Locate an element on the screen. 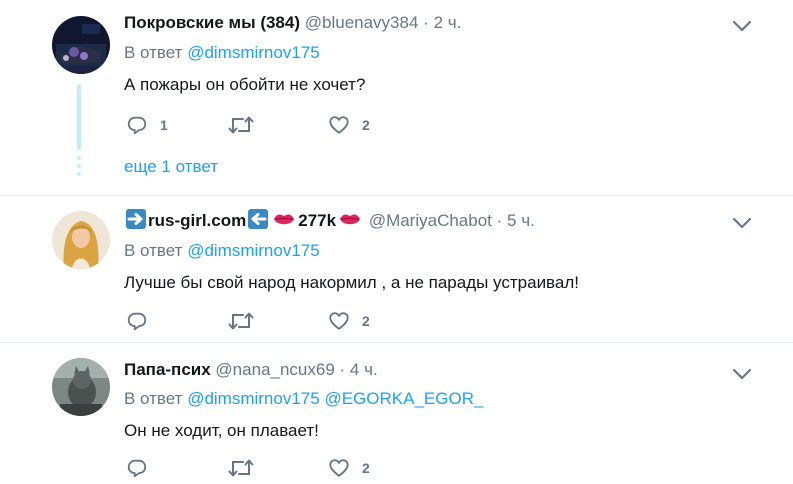 The width and height of the screenshot is (793, 484). tweet-header: Покровские мы (384) @bluenavy384 · 2 ч. is located at coordinates (292, 23).